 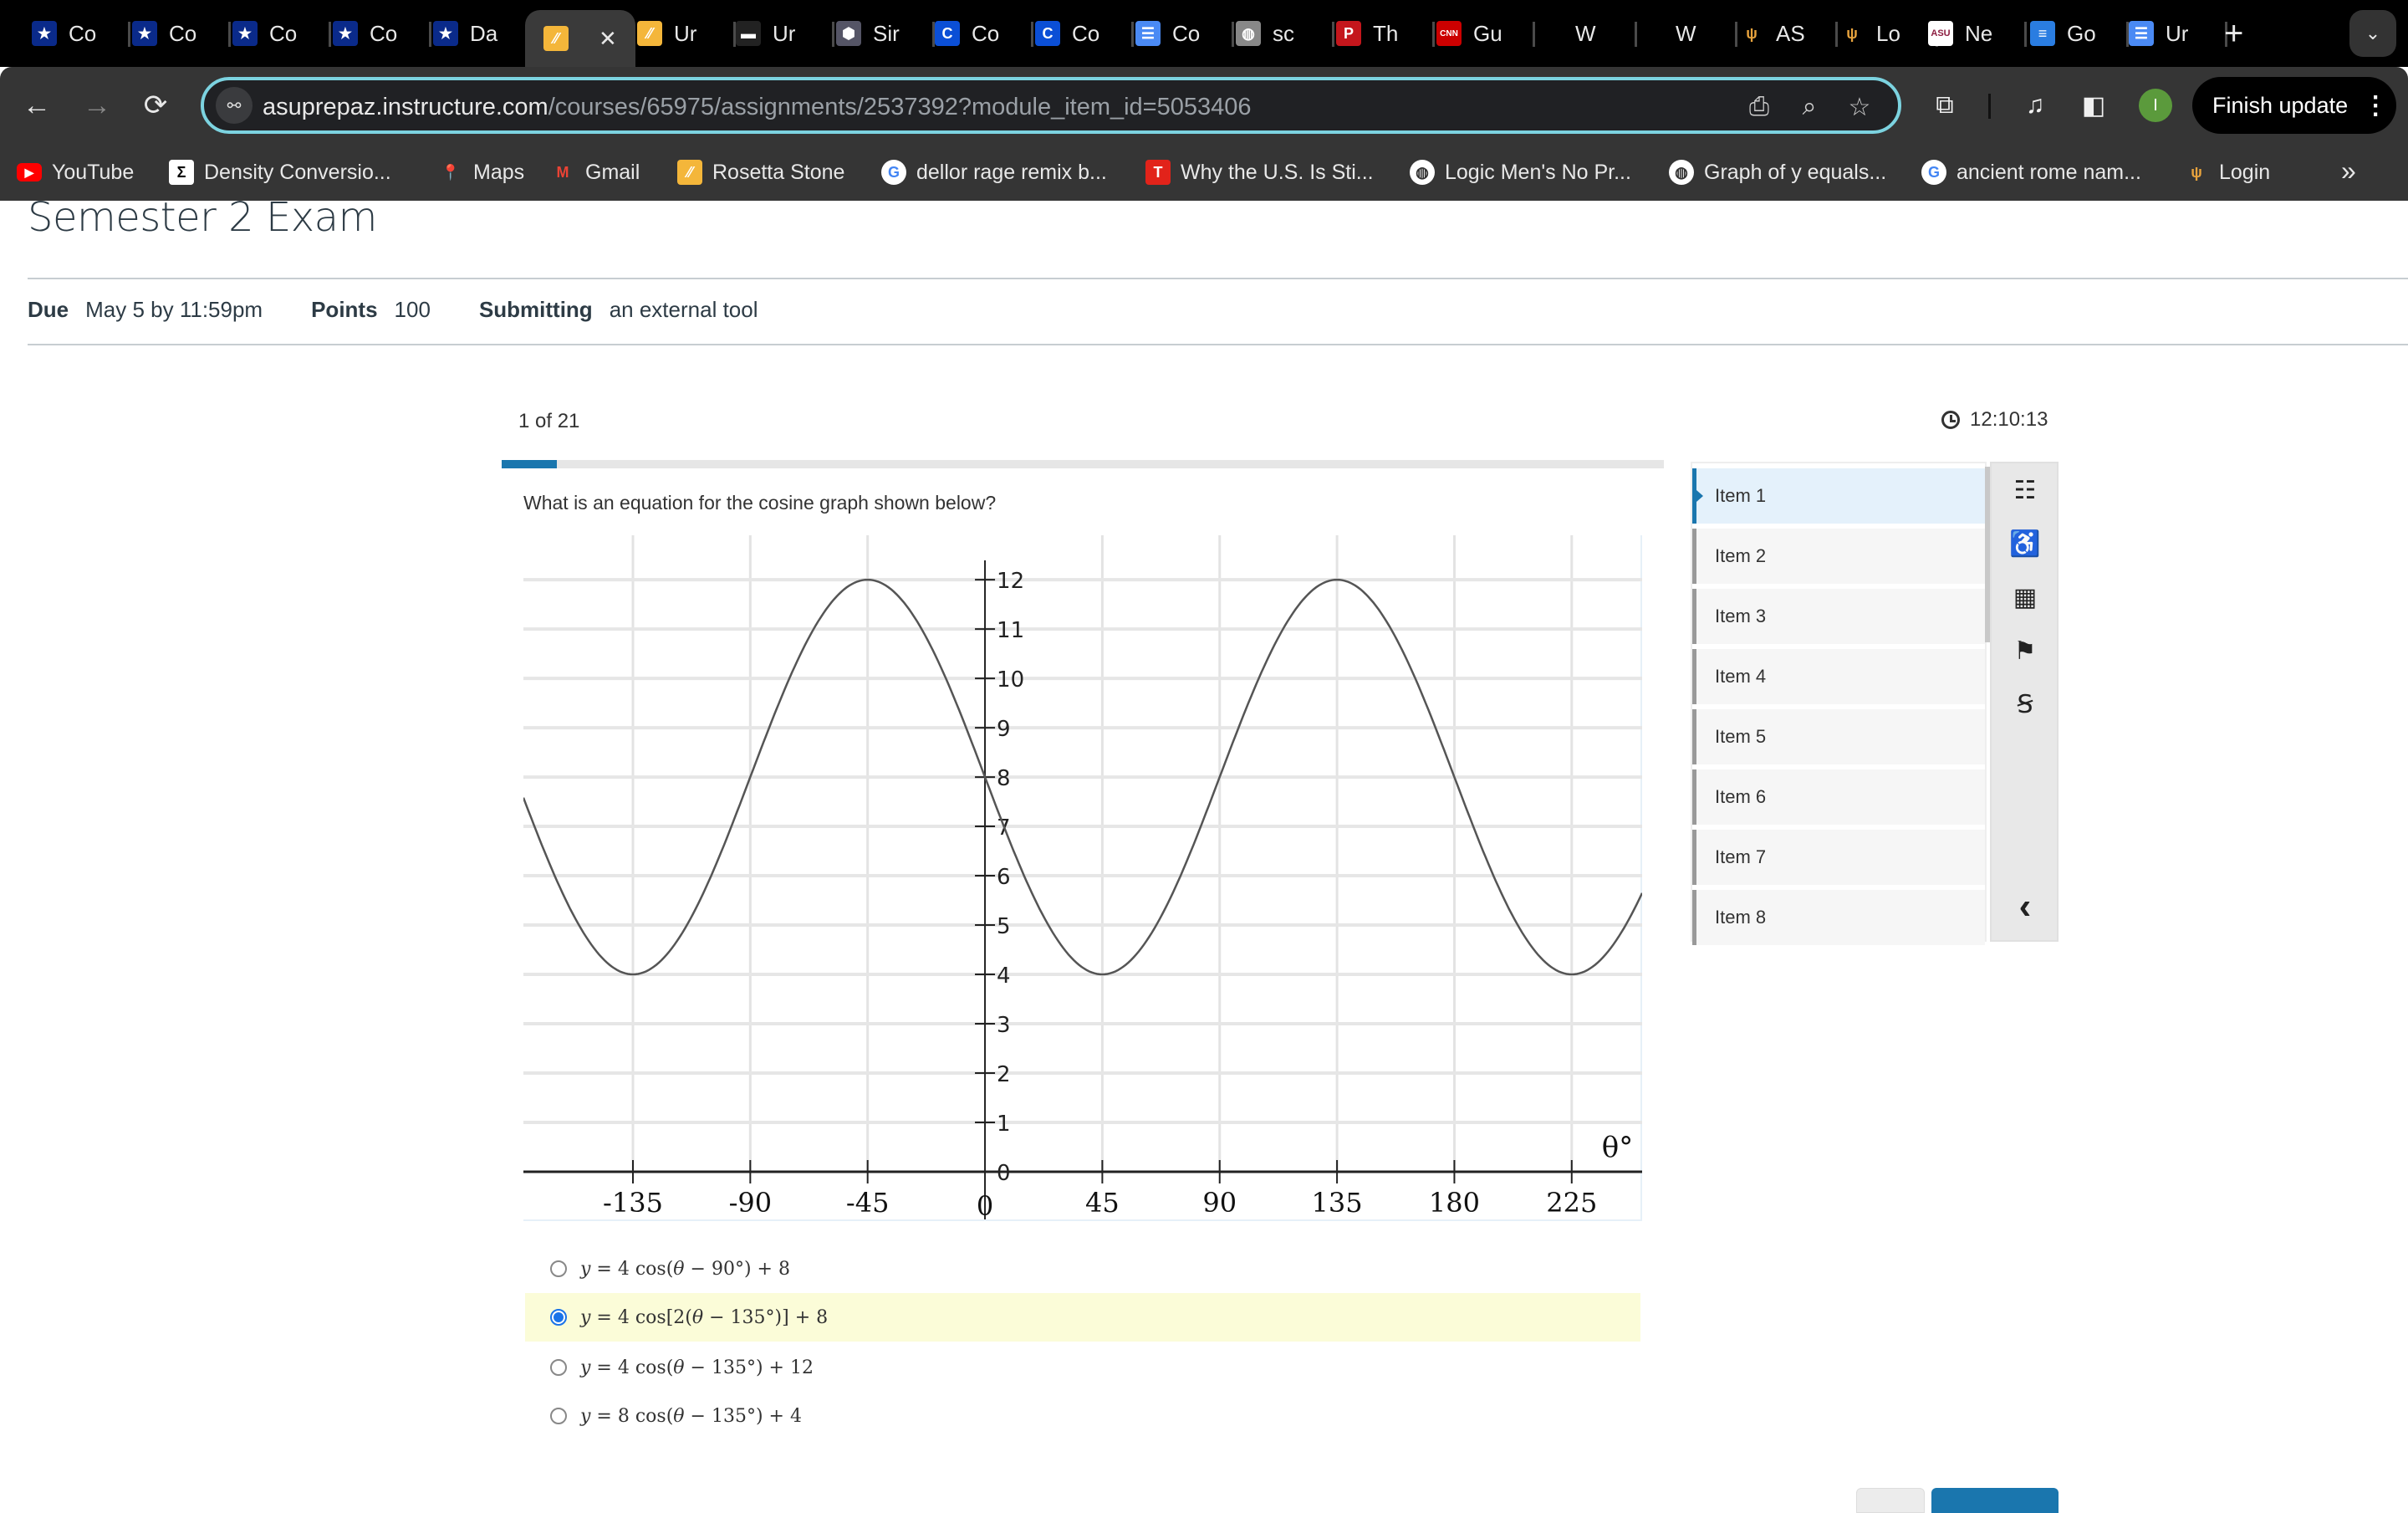 What do you see at coordinates (235, 105) in the screenshot?
I see `site-info-icon: ⚯` at bounding box center [235, 105].